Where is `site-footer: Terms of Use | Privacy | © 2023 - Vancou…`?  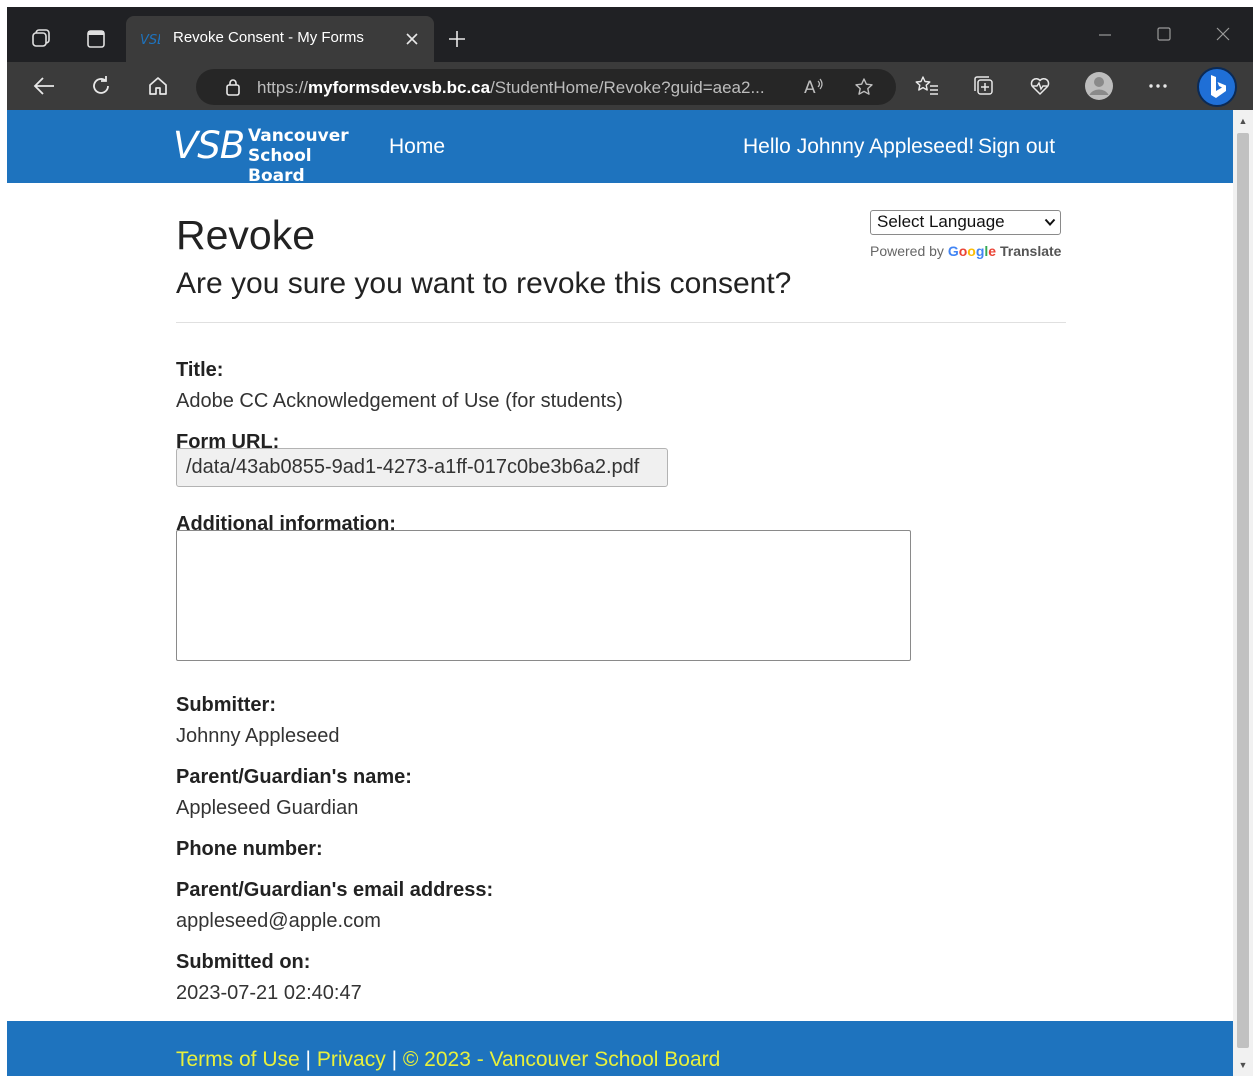 site-footer: Terms of Use | Privacy | © 2023 - Vancou… is located at coordinates (620, 1048).